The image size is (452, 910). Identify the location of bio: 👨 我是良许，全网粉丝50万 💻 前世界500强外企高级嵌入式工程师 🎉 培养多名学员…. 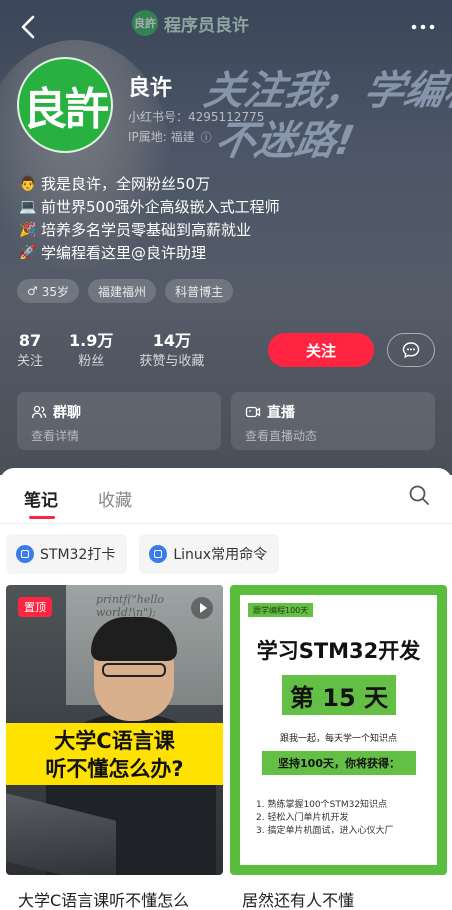
(149, 218).